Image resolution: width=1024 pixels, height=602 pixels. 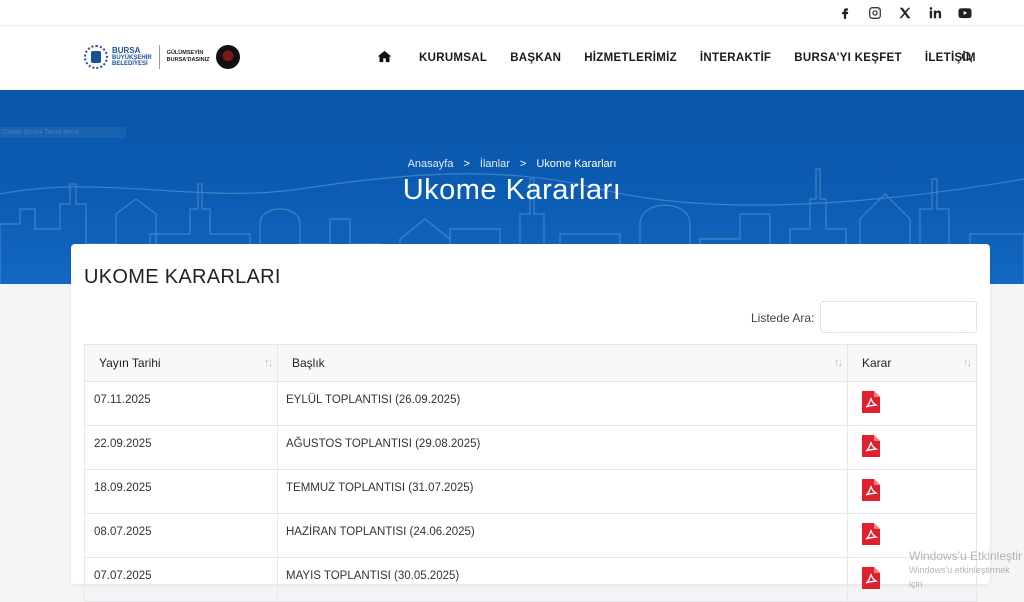 What do you see at coordinates (562, 403) in the screenshot?
I see `row-title: EYLÜL TOPLANTISI (26.09.2025)` at bounding box center [562, 403].